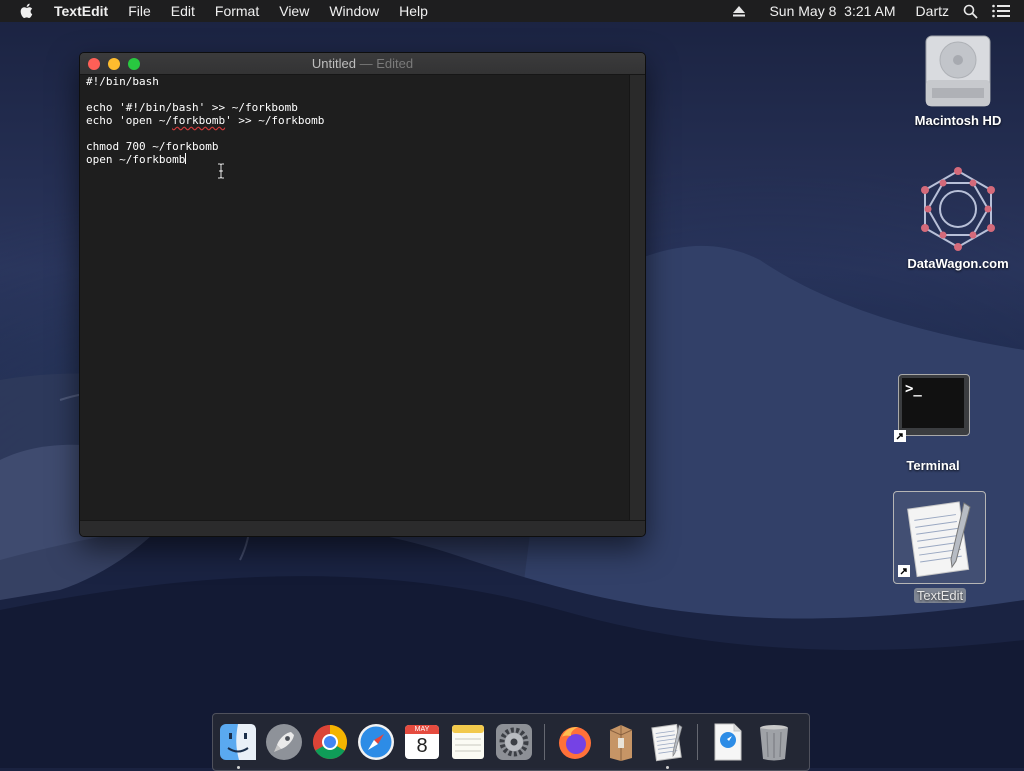  I want to click on text-caret, so click(186, 158).